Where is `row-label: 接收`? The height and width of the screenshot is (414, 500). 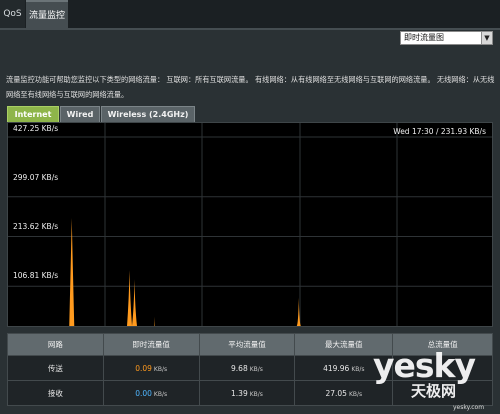 row-label: 接收 is located at coordinates (55, 393).